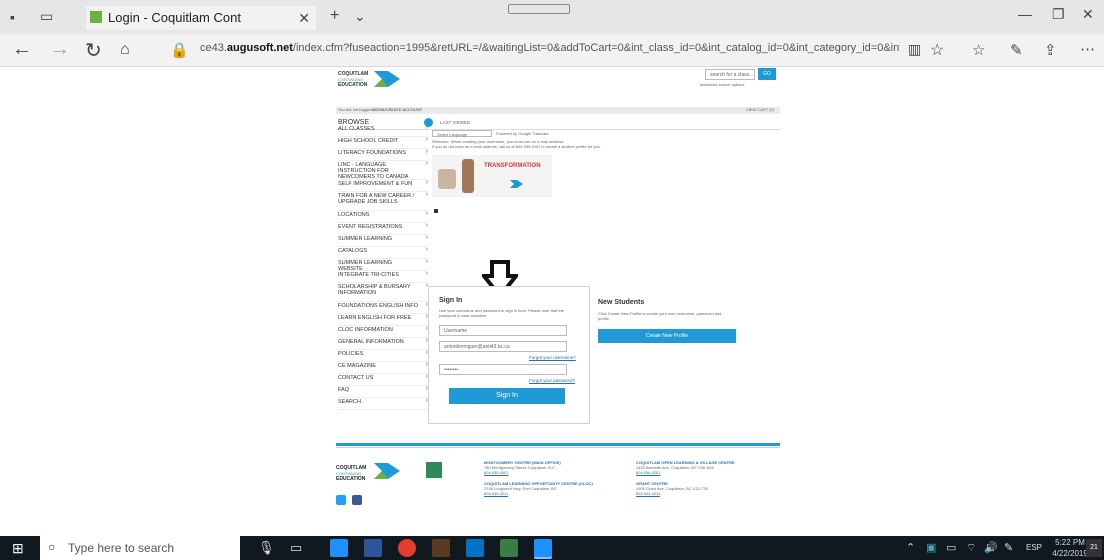  Describe the element at coordinates (1070, 542) in the screenshot. I see `clock-time: 5:22 PM` at that location.